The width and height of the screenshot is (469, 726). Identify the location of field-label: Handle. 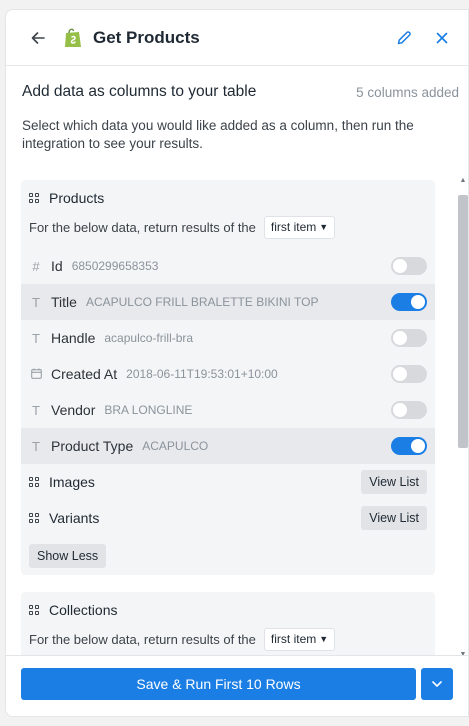
(73, 338).